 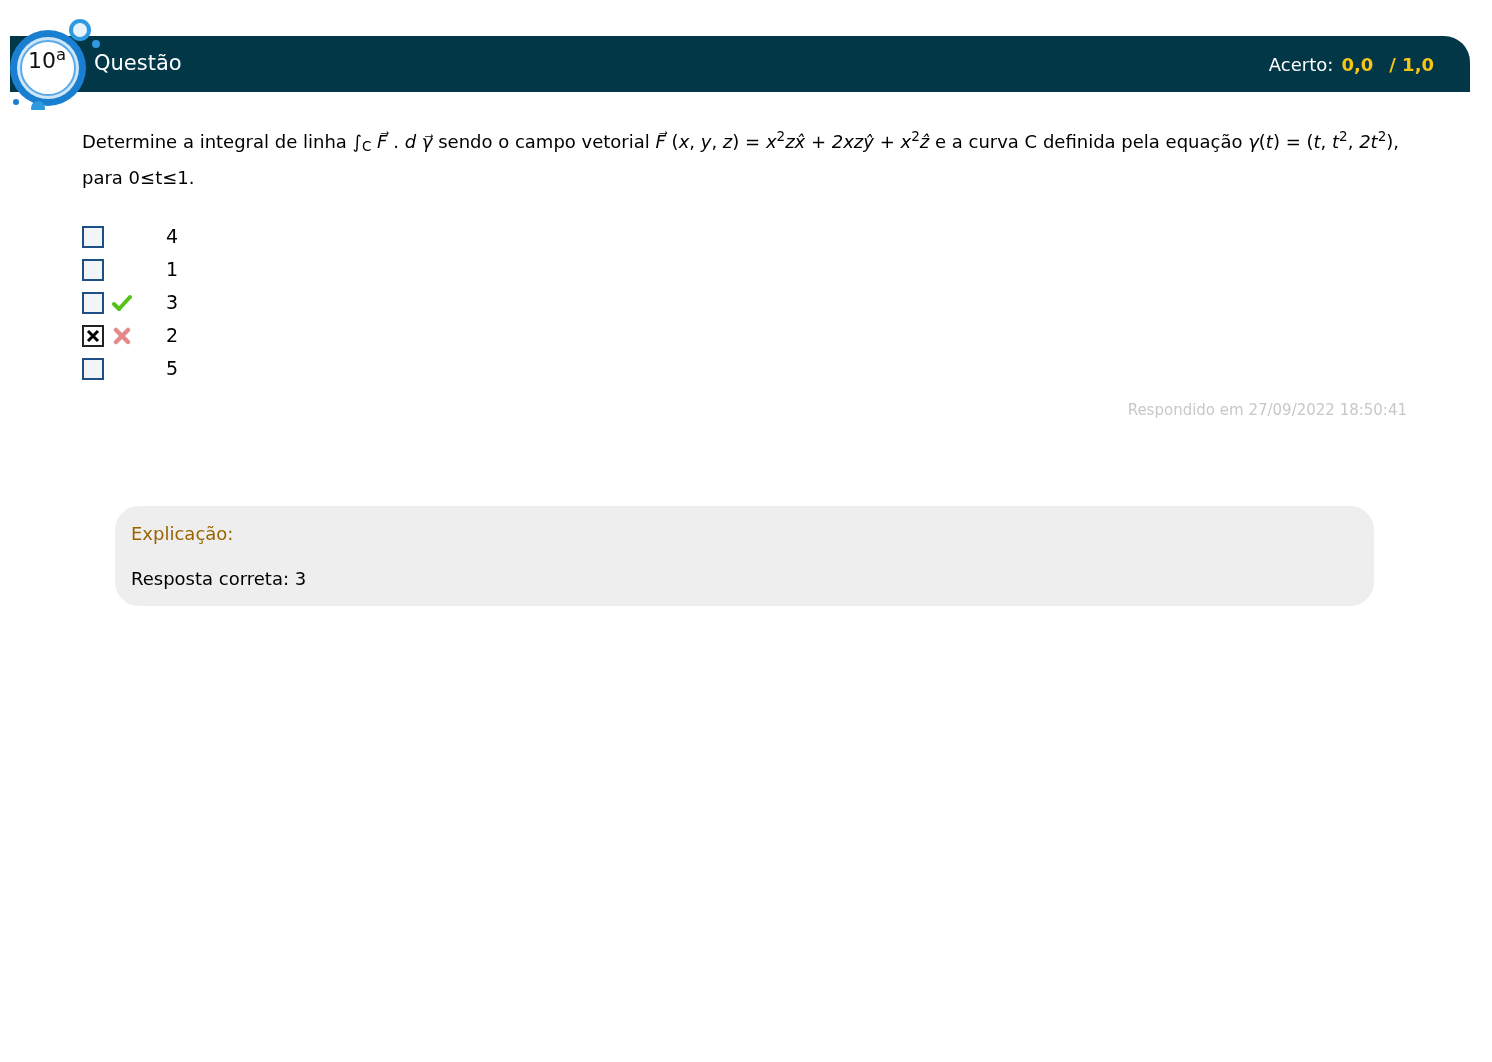 What do you see at coordinates (219, 578) in the screenshot?
I see `explanation-text: Resposta correta: 3` at bounding box center [219, 578].